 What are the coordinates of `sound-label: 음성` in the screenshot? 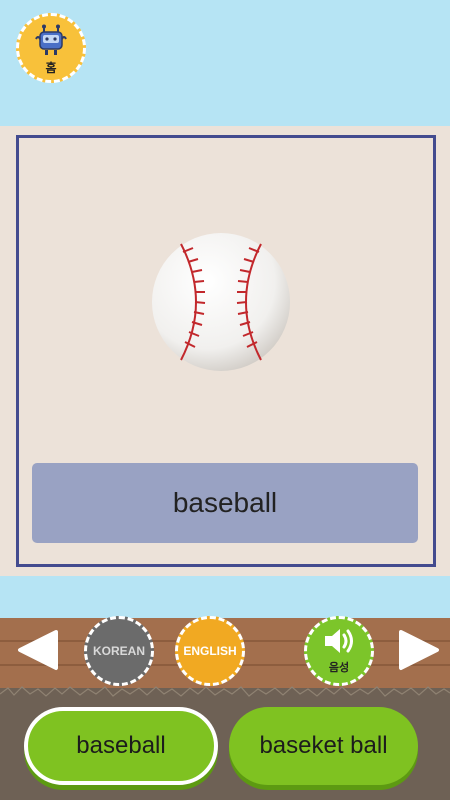 It's located at (339, 668).